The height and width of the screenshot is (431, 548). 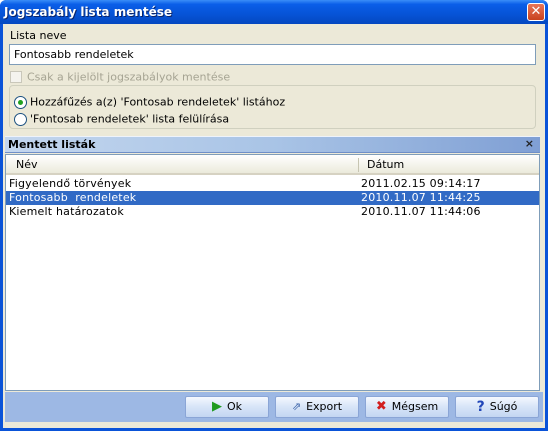 What do you see at coordinates (421, 211) in the screenshot?
I see `row-date: 2010.11.07 11:44:06` at bounding box center [421, 211].